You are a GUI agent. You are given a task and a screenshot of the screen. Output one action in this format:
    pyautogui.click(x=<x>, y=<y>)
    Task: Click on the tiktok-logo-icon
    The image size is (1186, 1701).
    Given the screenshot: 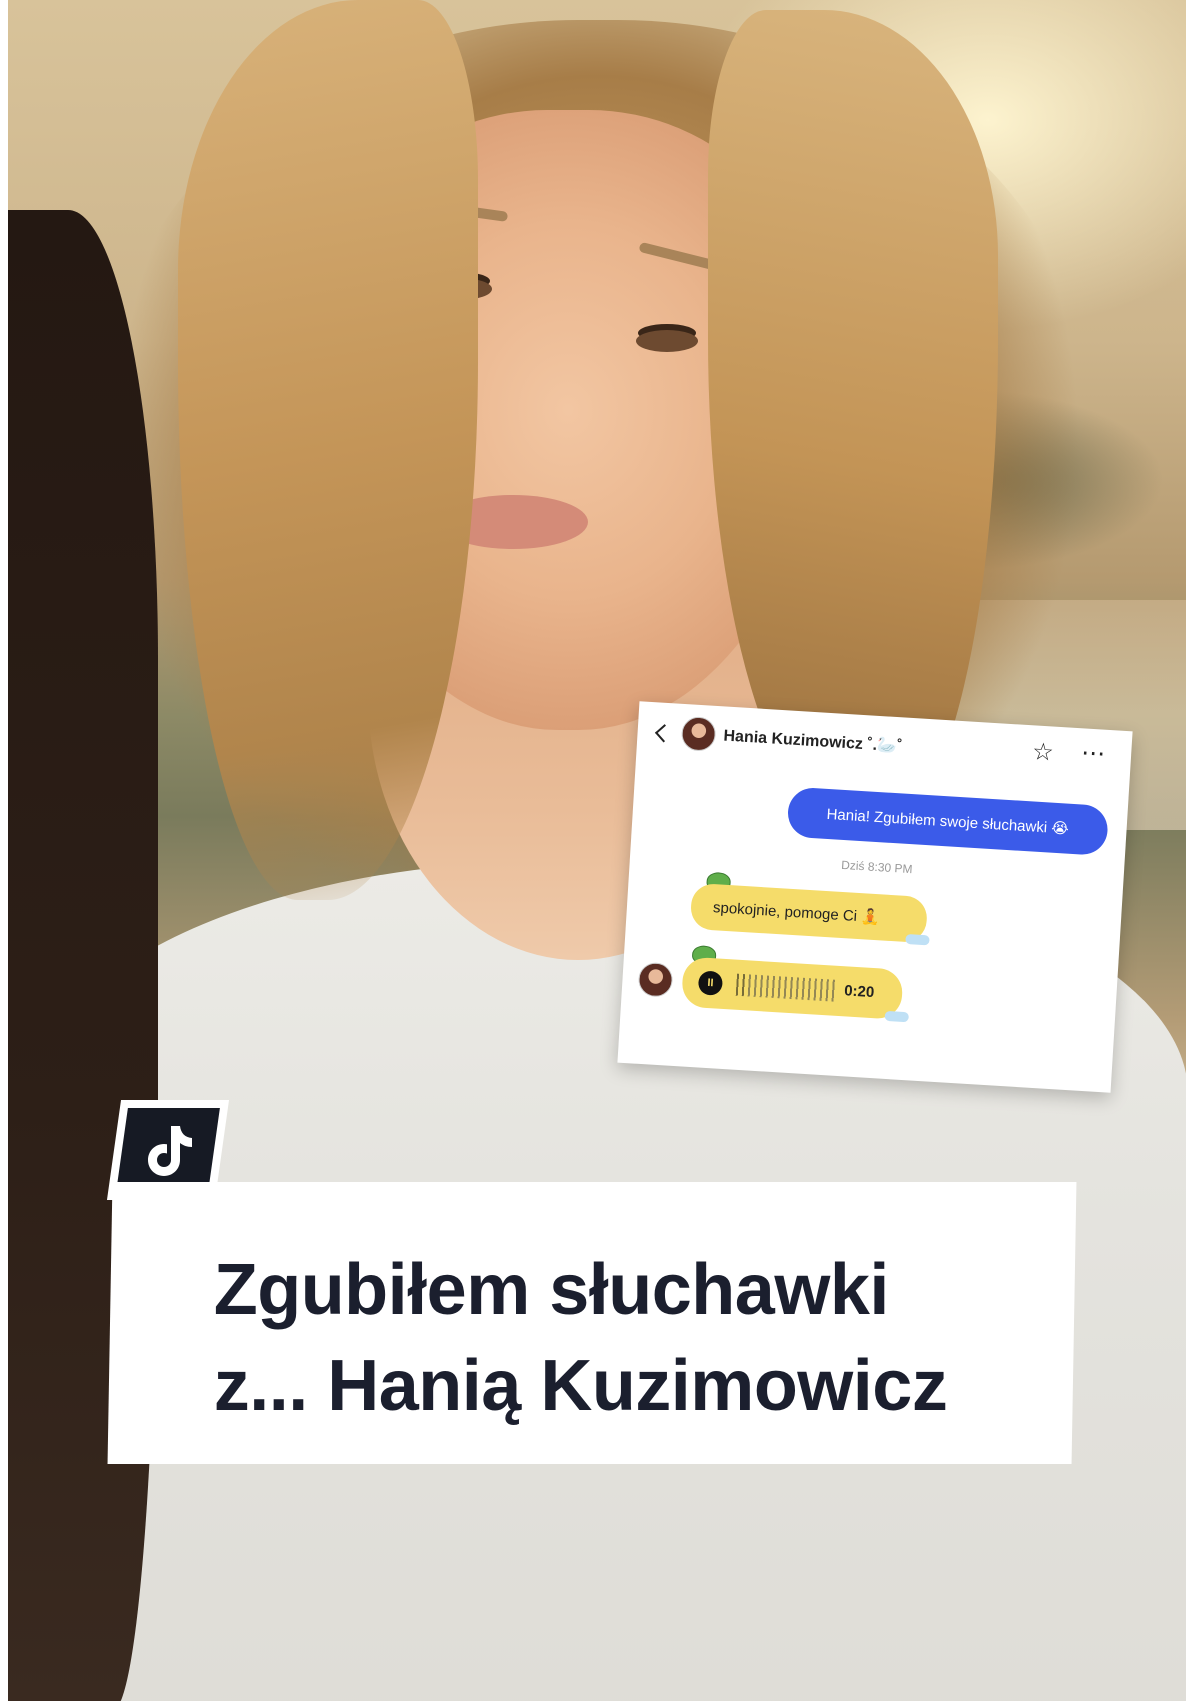 What is the action you would take?
    pyautogui.click(x=170, y=1151)
    